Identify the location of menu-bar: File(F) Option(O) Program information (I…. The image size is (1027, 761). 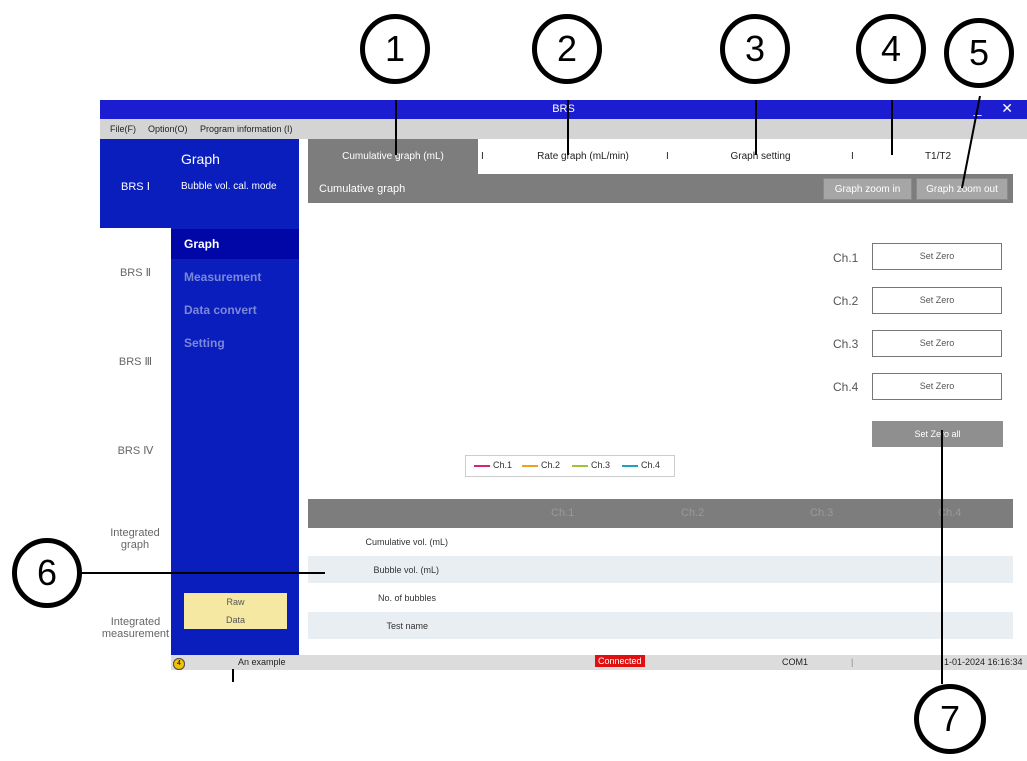
(563, 129).